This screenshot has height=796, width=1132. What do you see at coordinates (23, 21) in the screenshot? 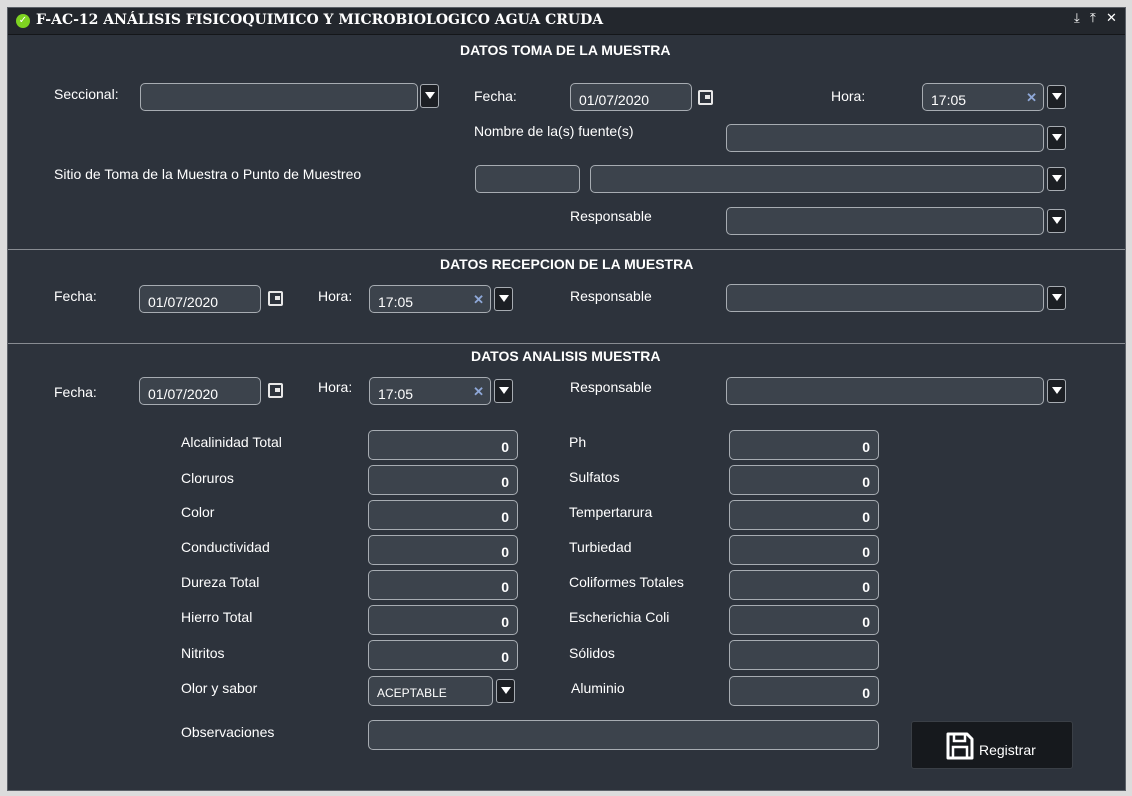
I see `check-circle-icon: ✓` at bounding box center [23, 21].